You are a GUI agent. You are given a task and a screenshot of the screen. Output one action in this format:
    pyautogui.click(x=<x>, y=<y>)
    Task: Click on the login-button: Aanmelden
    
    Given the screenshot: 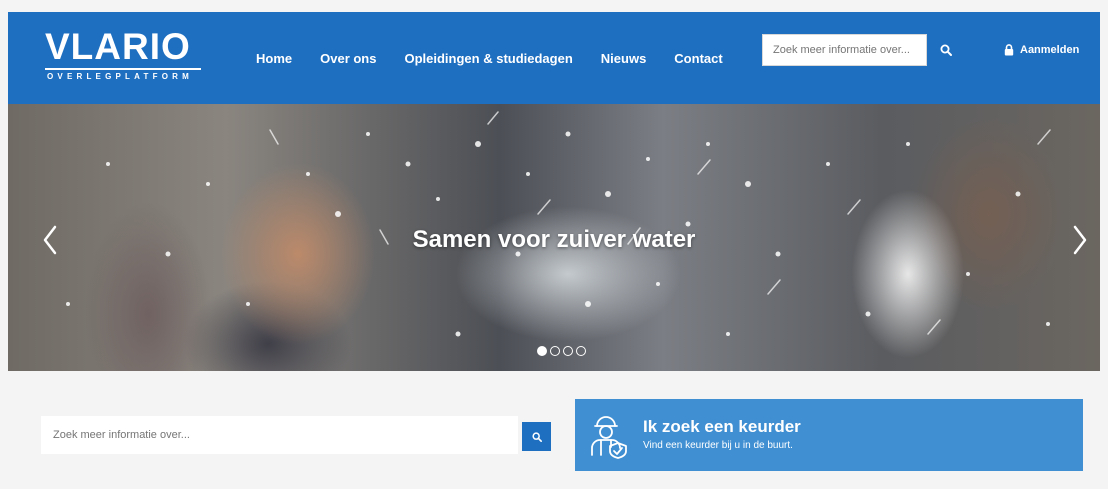 What is the action you would take?
    pyautogui.click(x=1041, y=50)
    